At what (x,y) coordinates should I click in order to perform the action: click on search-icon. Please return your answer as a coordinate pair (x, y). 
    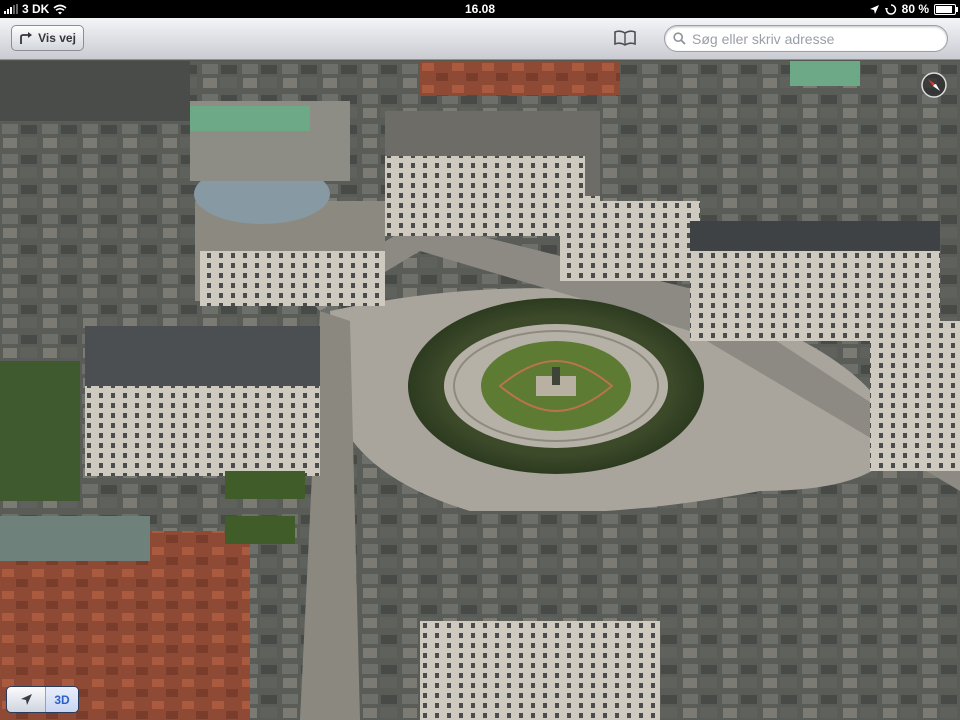
    Looking at the image, I should click on (679, 38).